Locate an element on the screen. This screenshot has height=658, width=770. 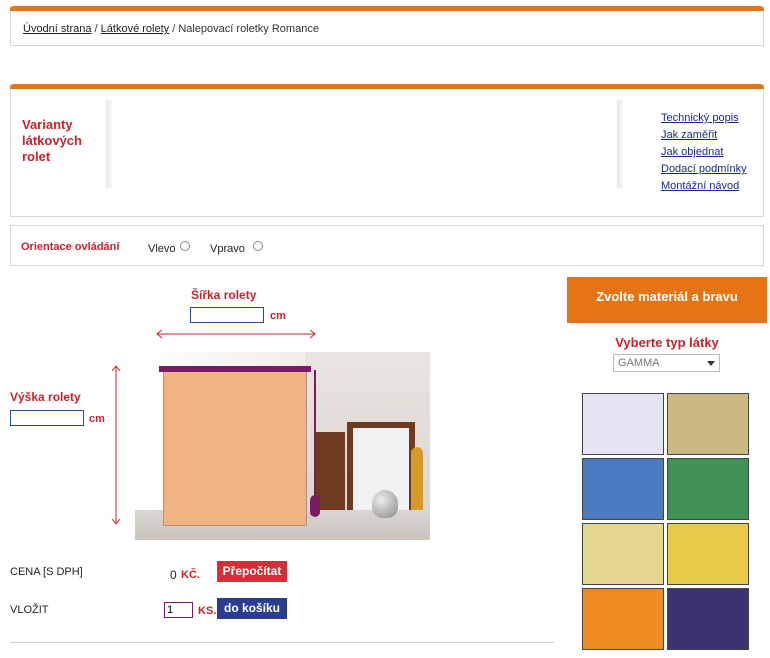
swatch-green is located at coordinates (708, 489).